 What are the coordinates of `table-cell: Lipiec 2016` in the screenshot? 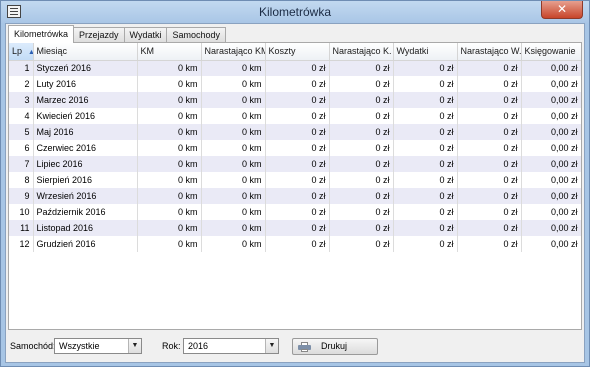 It's located at (85, 164).